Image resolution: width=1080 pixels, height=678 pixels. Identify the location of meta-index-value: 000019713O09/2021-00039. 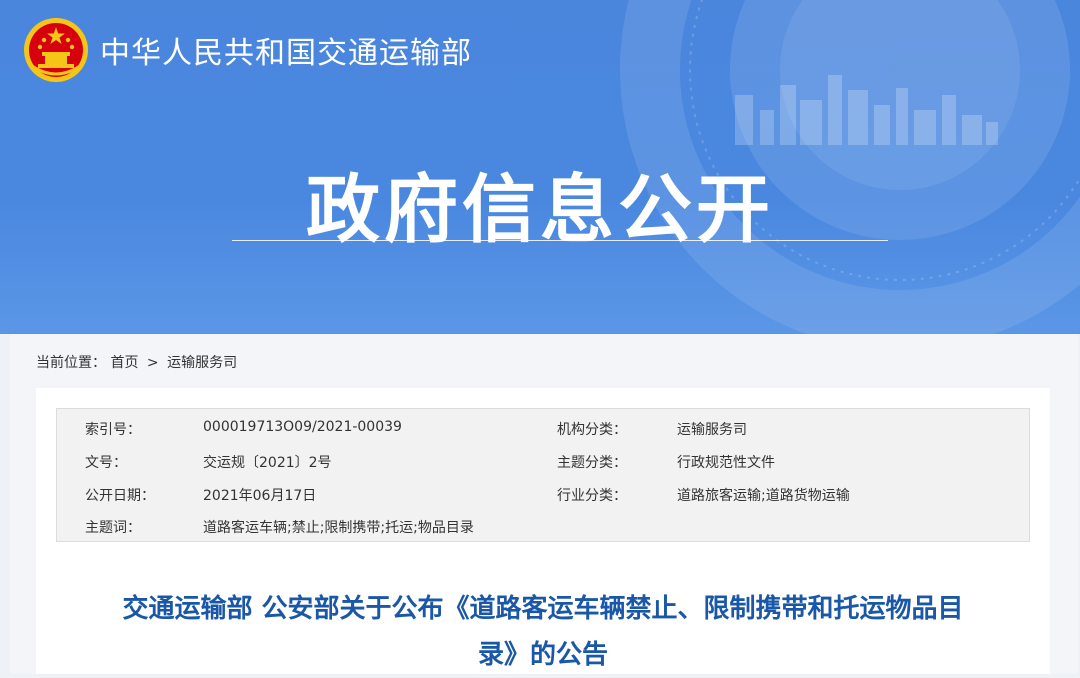
(302, 427).